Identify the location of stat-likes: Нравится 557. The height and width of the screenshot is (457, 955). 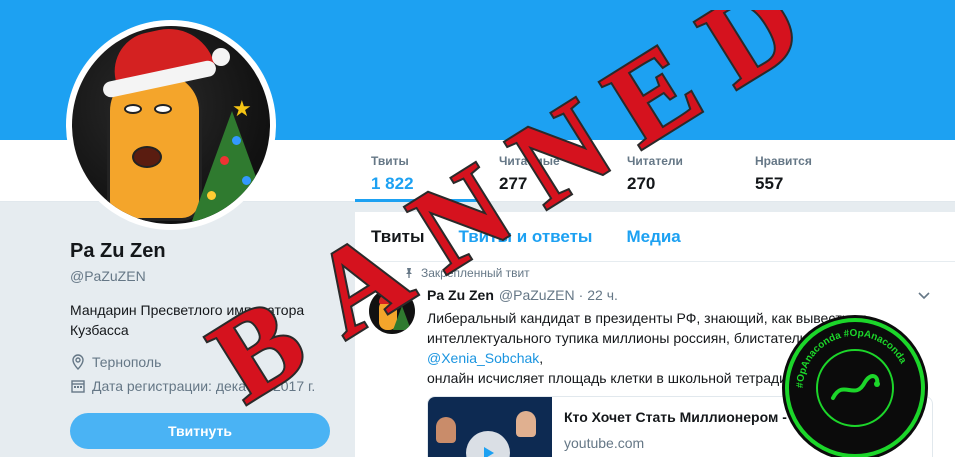
(803, 176).